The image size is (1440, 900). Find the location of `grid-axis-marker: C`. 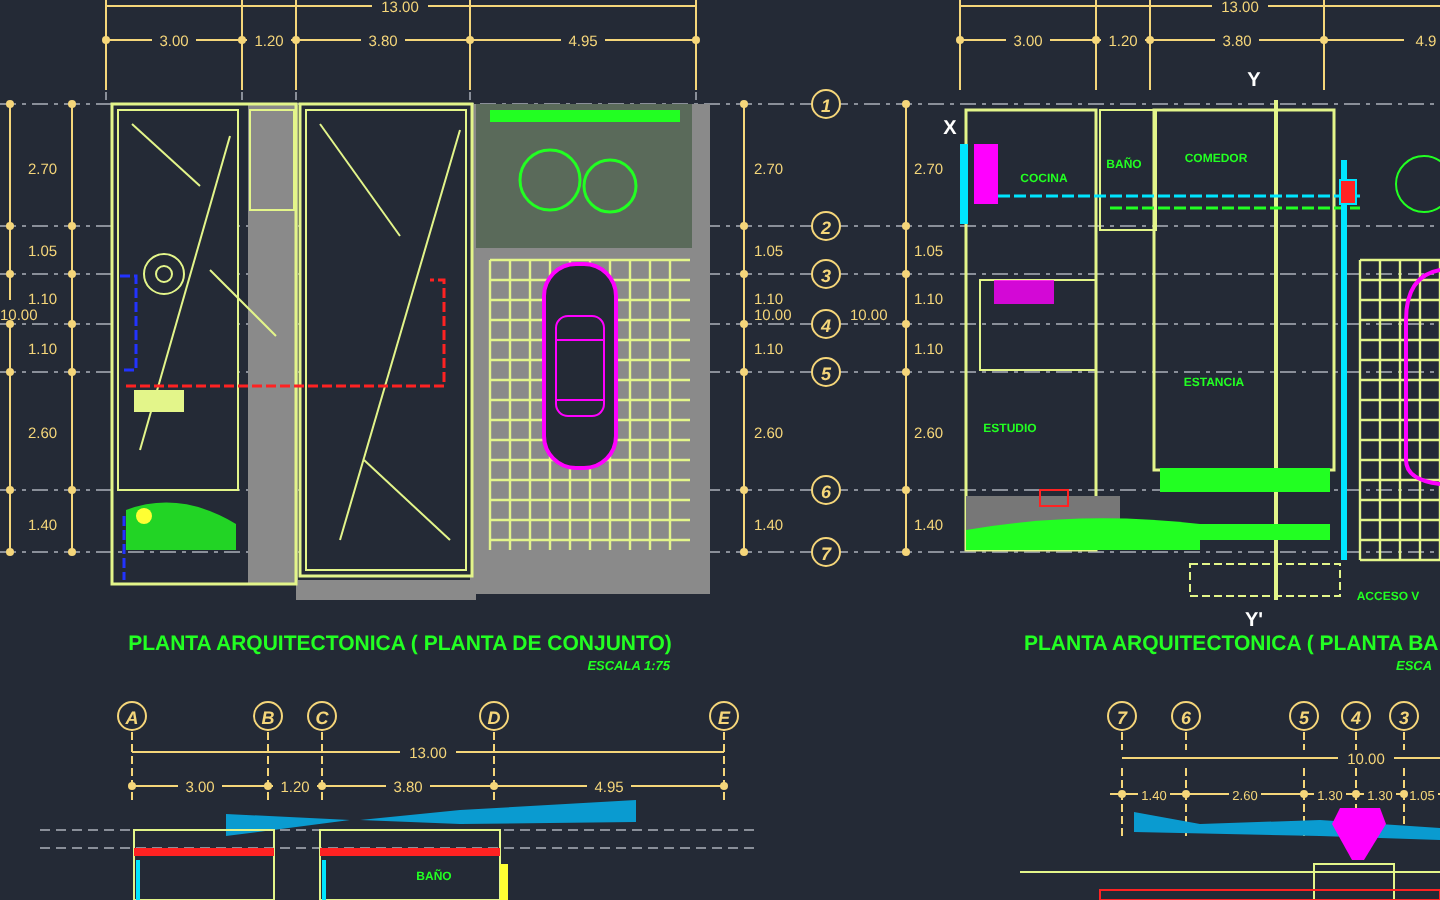

grid-axis-marker: C is located at coordinates (322, 716).